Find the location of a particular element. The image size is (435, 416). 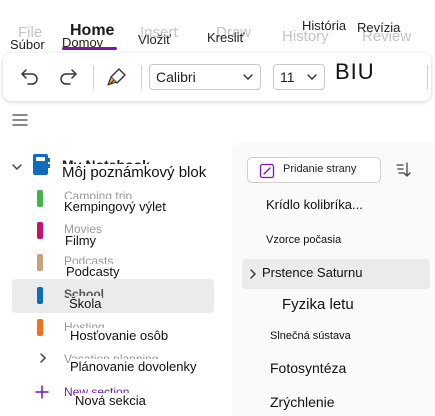

page-item: Fotosyntéza is located at coordinates (308, 368).